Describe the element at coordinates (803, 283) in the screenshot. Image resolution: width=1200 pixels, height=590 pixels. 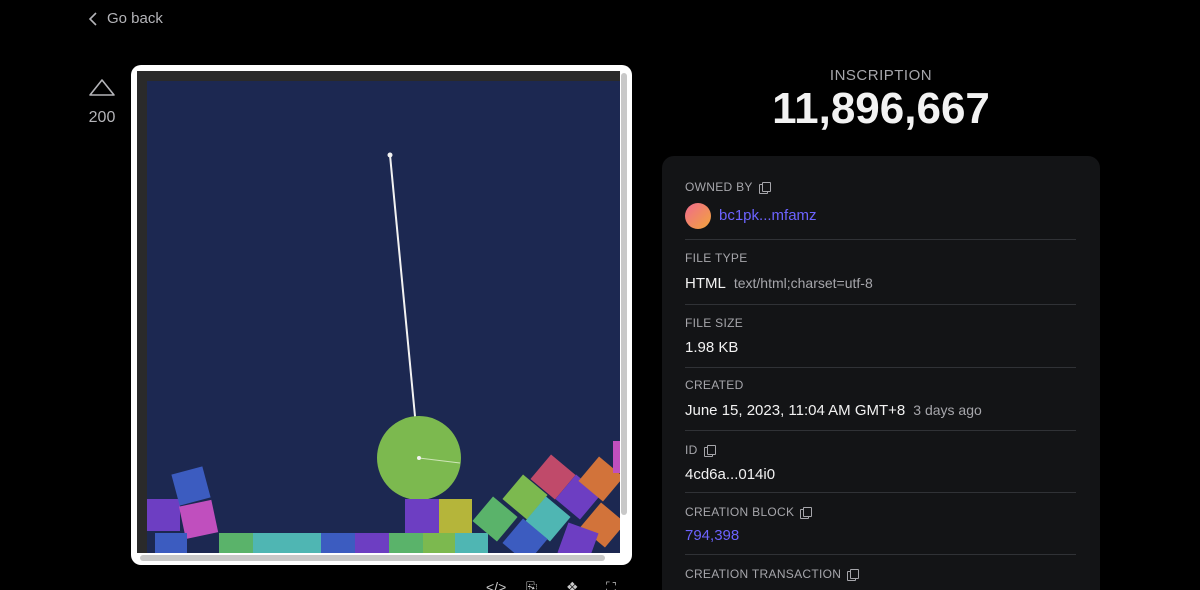
I see `mime-type: text/html;charset=utf-8` at that location.